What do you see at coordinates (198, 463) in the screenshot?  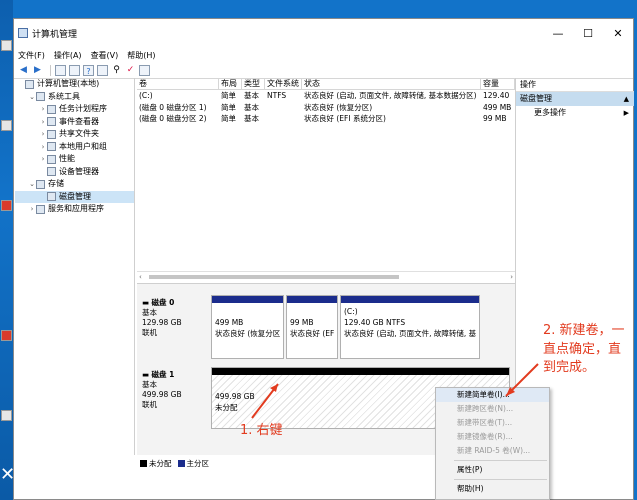 I see `legend-primary: 主分区` at bounding box center [198, 463].